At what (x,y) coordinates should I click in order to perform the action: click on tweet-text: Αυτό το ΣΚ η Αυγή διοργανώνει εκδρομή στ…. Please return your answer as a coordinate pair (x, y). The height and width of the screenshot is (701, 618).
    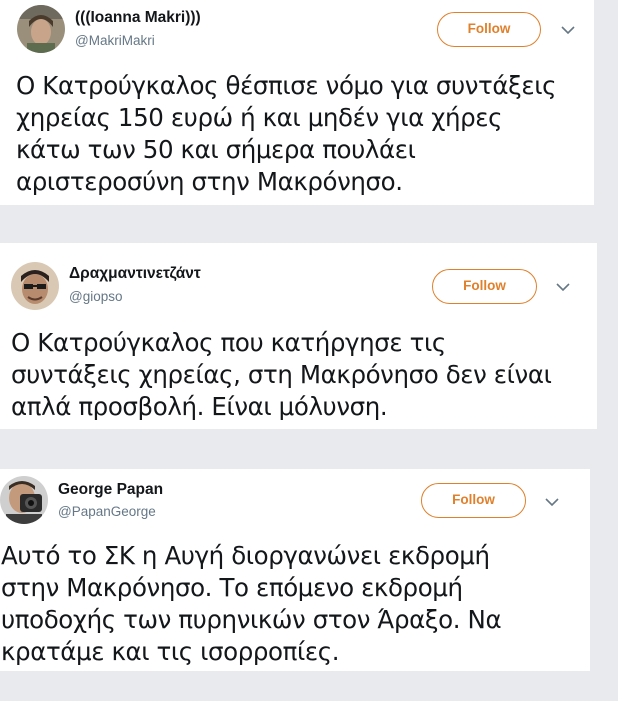
    Looking at the image, I should click on (251, 603).